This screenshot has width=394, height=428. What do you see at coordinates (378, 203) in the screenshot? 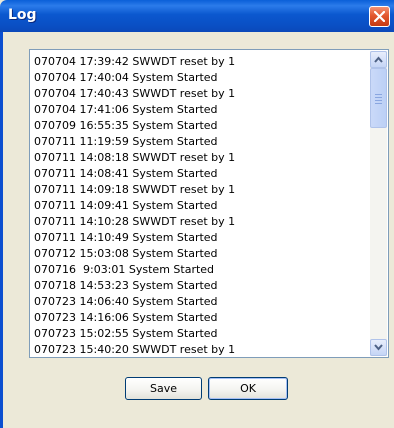
I see `vertical-scrollbar` at bounding box center [378, 203].